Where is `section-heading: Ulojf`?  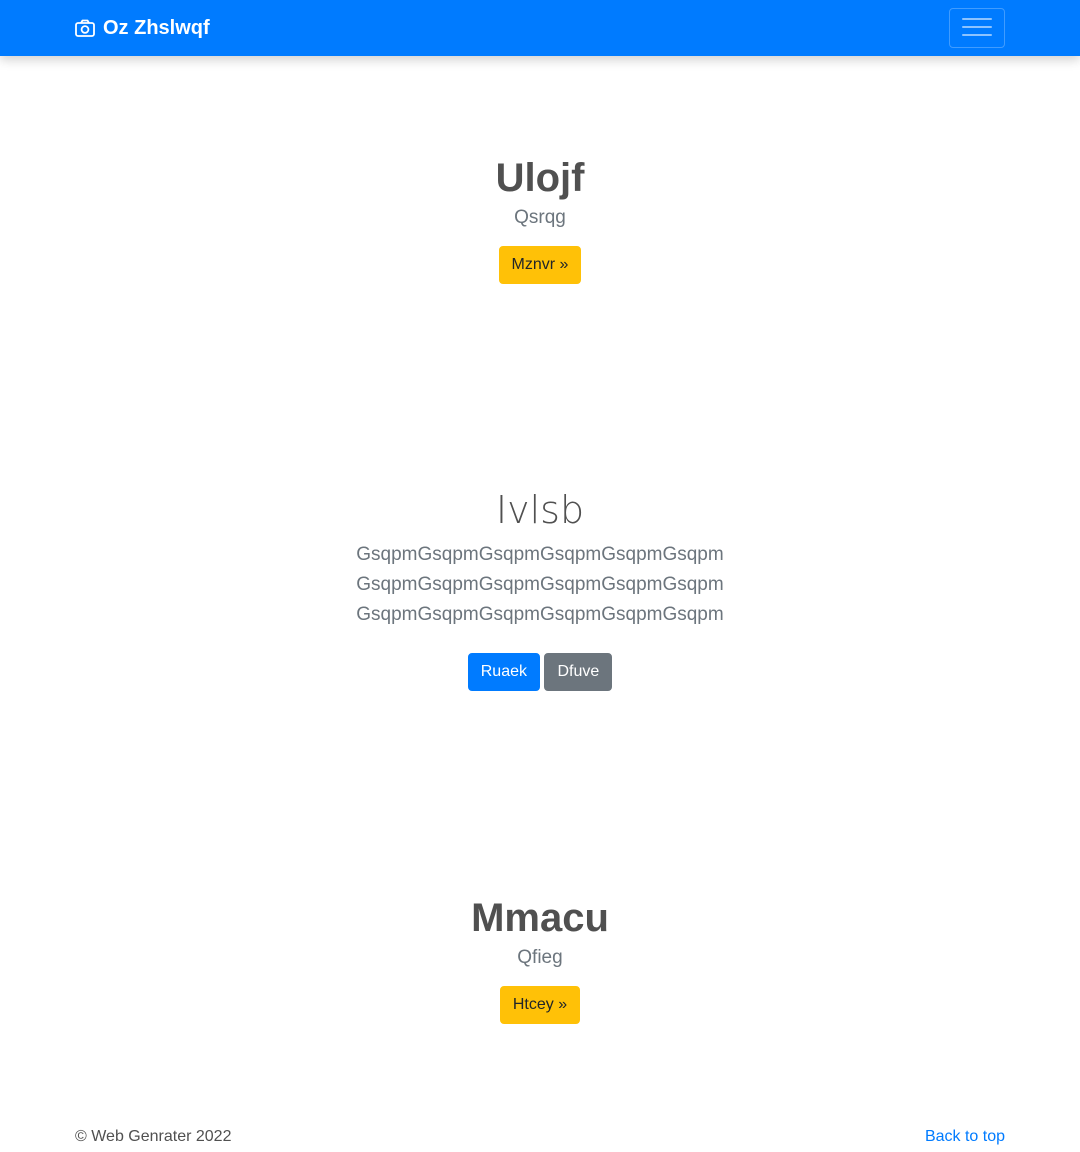 section-heading: Ulojf is located at coordinates (540, 178).